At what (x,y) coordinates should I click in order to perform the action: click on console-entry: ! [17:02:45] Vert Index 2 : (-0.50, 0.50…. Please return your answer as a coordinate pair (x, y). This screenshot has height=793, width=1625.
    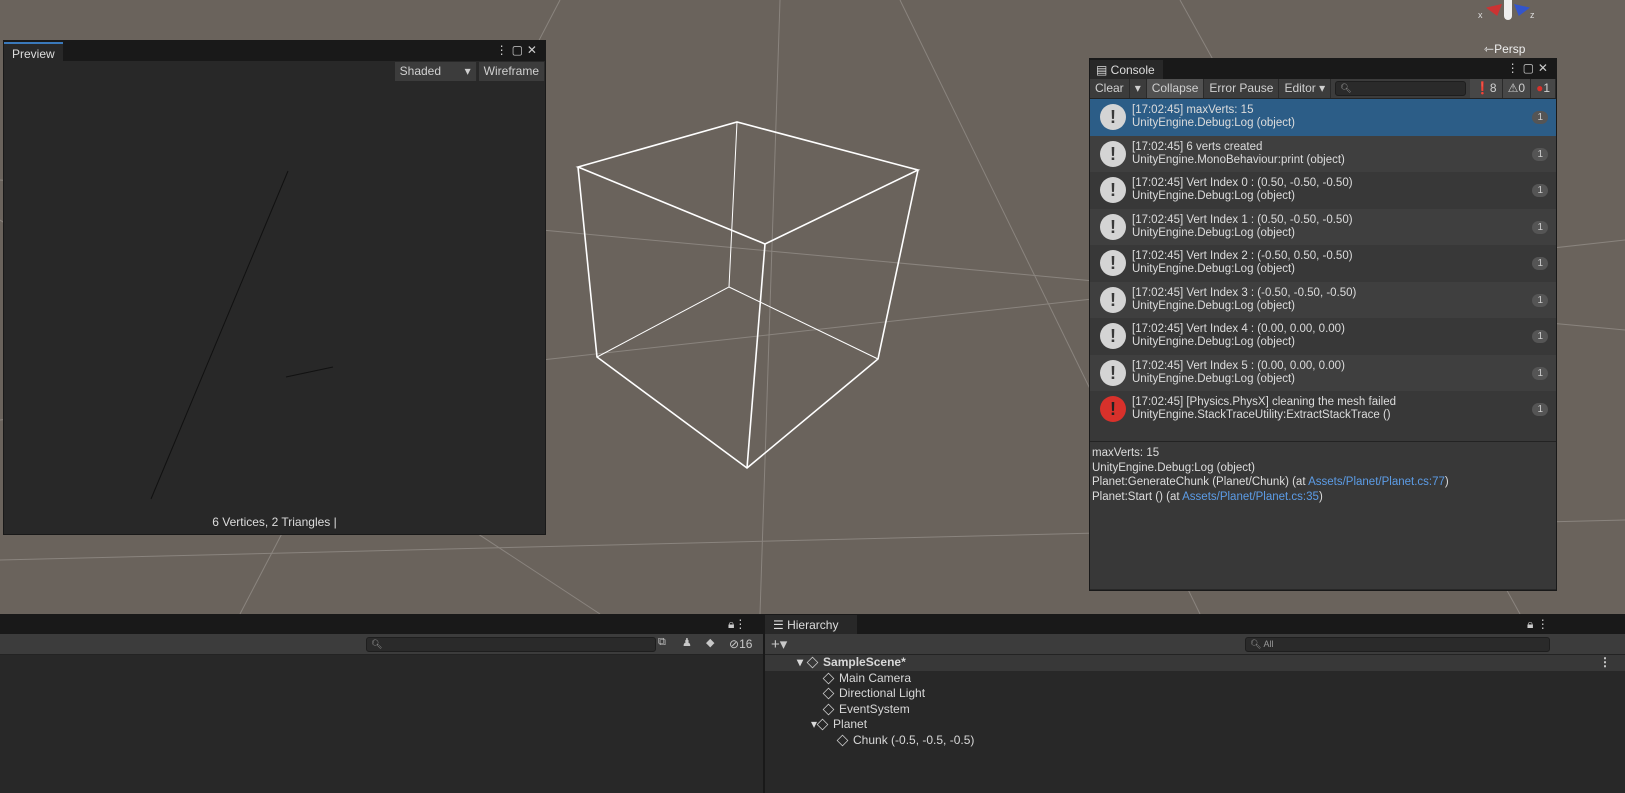
    Looking at the image, I should click on (1323, 263).